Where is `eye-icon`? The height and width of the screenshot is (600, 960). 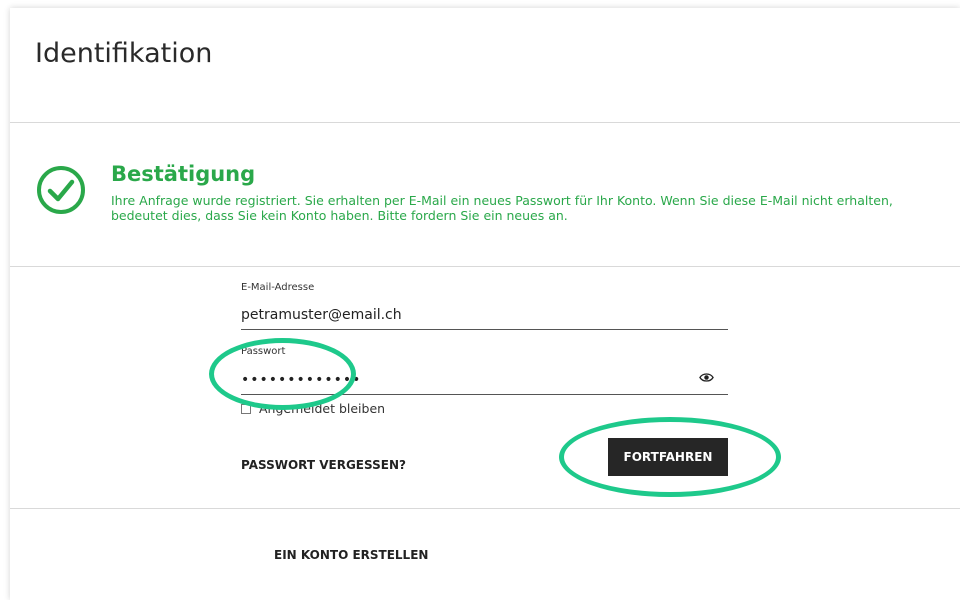 eye-icon is located at coordinates (706, 377).